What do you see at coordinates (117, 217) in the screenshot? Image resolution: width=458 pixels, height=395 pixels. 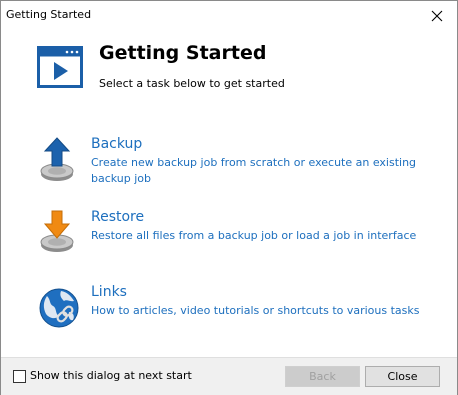 I see `task-restore-title: Restore` at bounding box center [117, 217].